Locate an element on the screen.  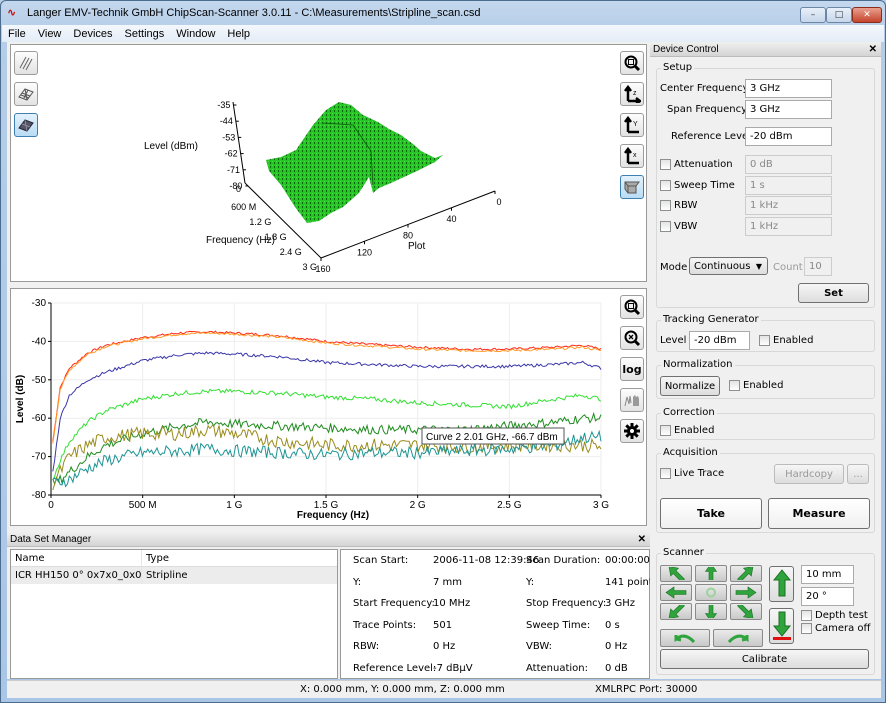
view-surface-button is located at coordinates (26, 125).